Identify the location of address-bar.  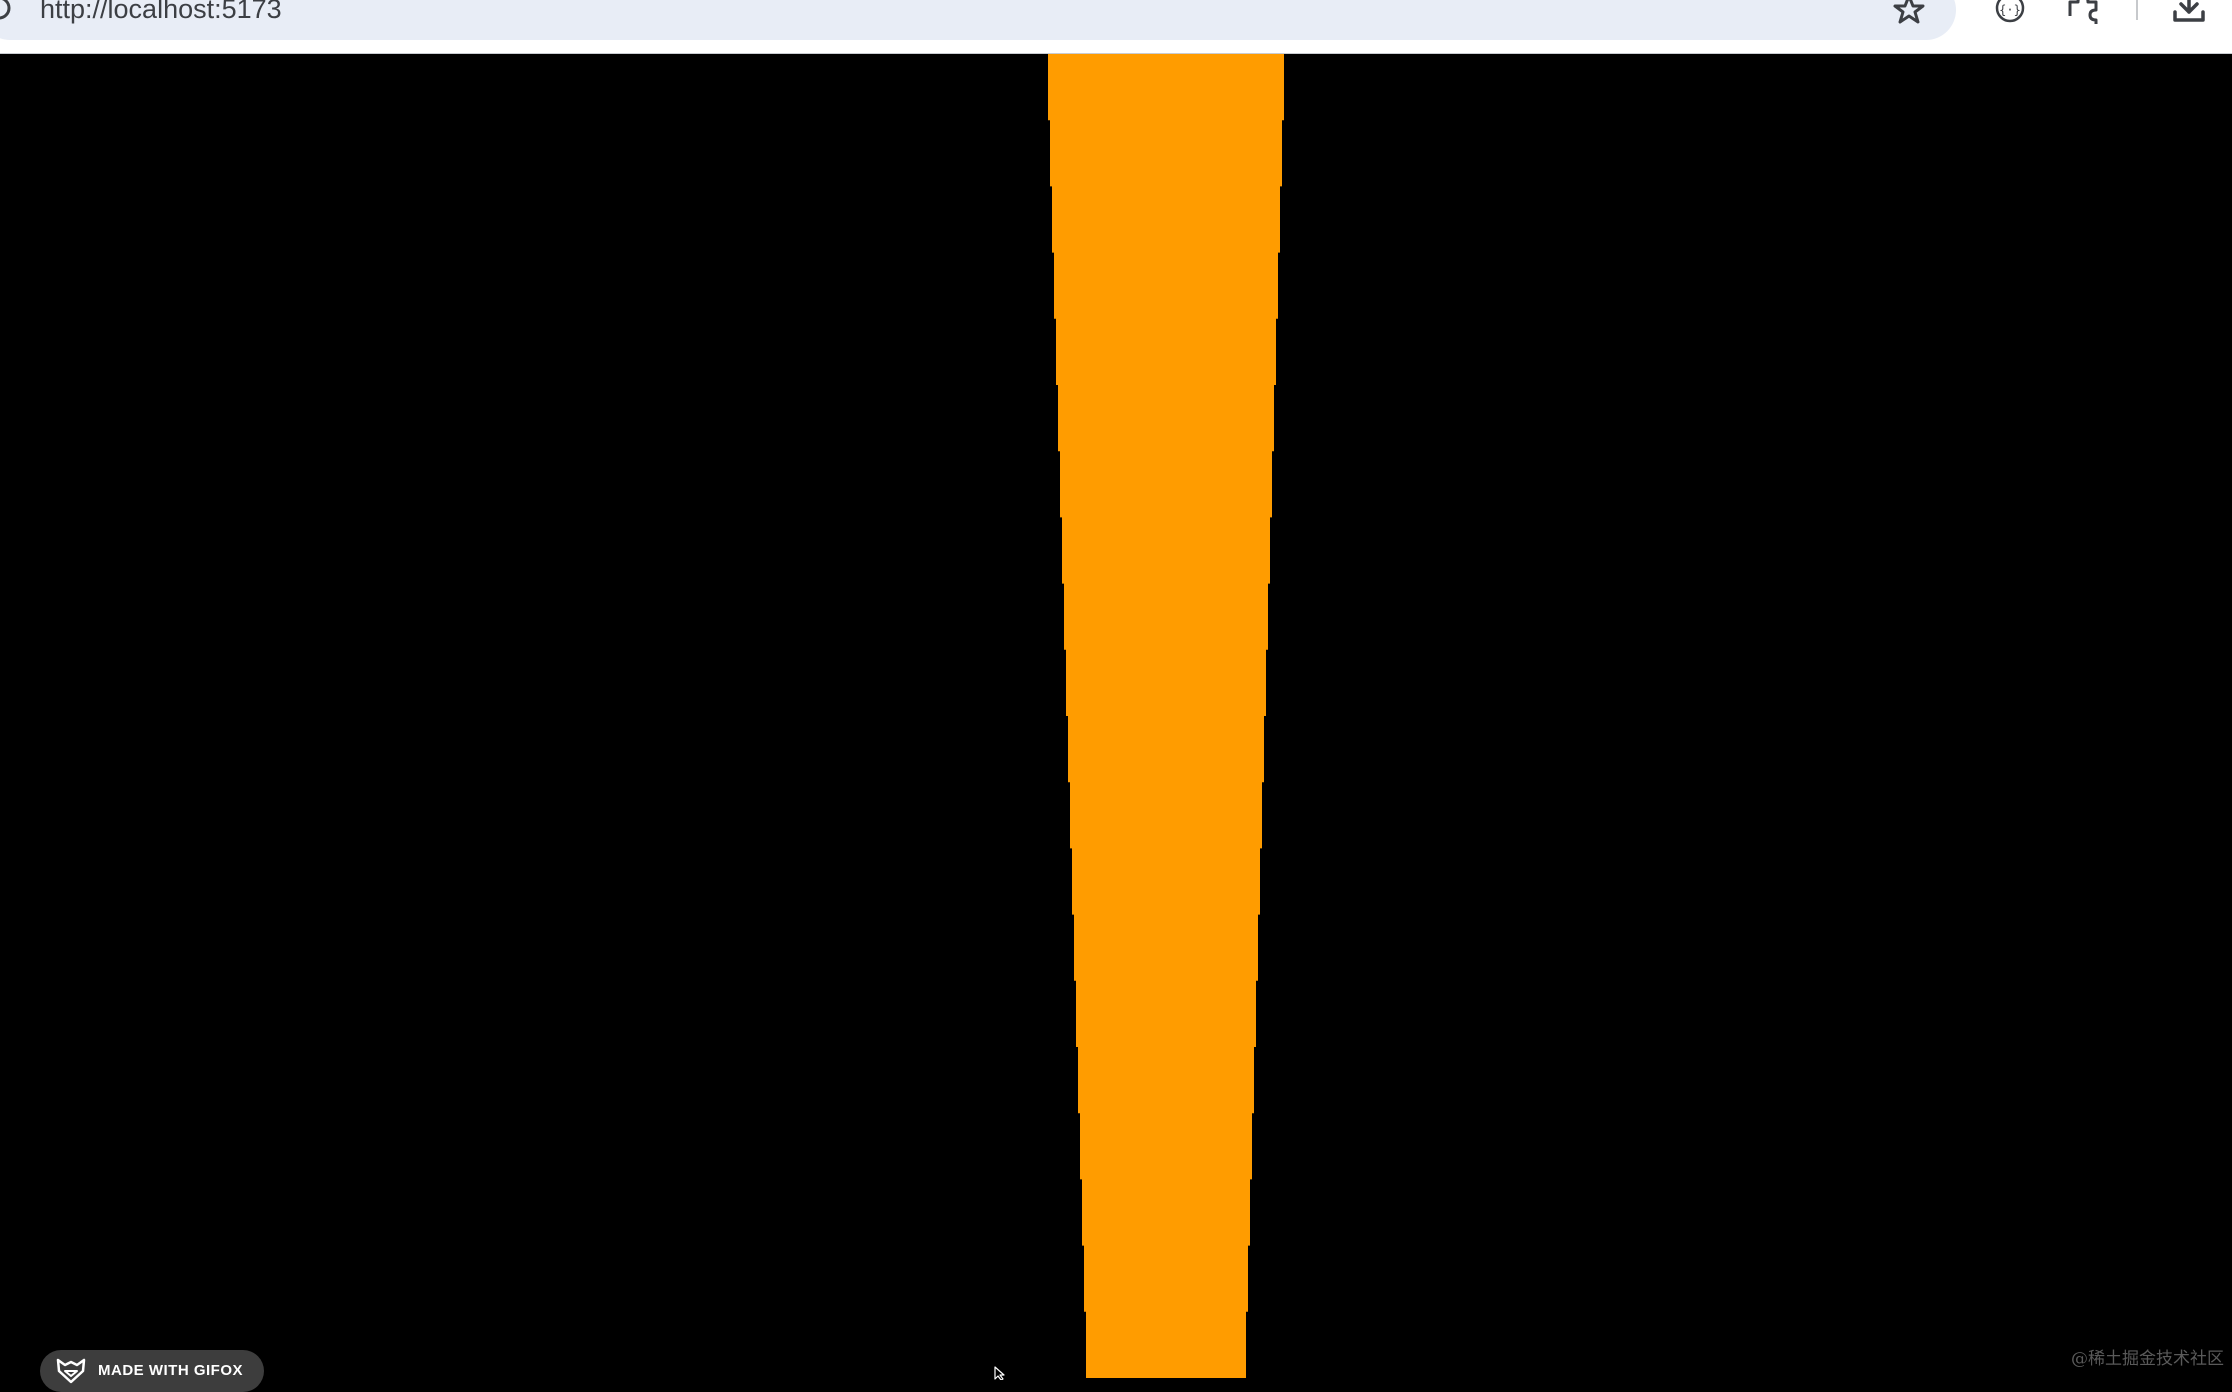
(978, 20).